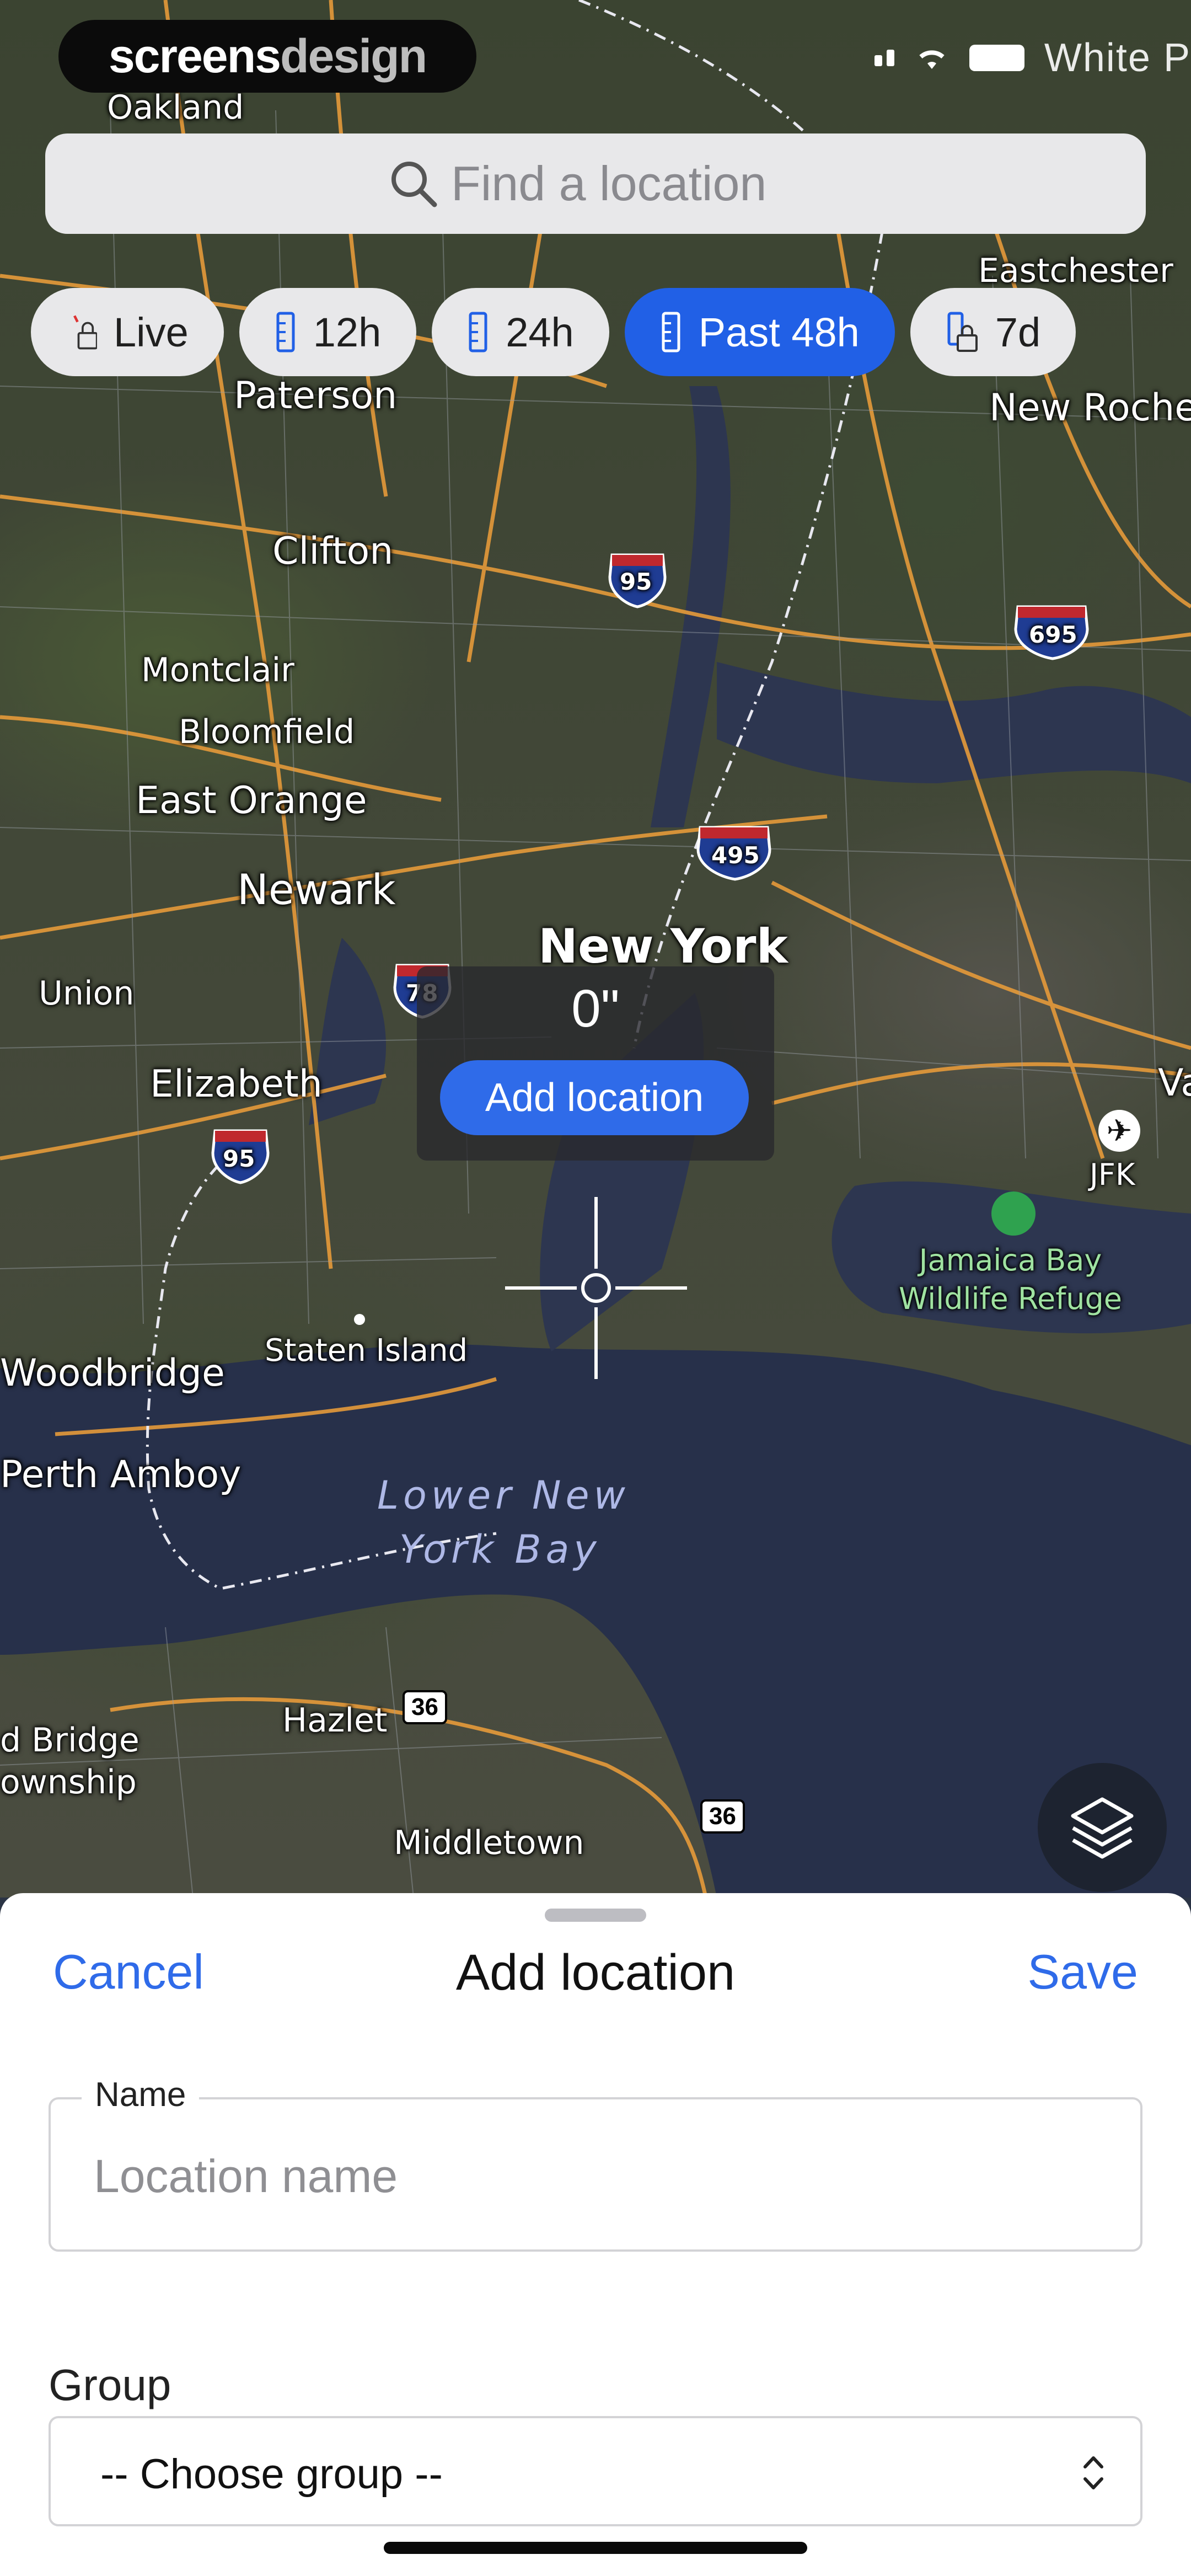  What do you see at coordinates (962, 332) in the screenshot?
I see `lock-ruler-icon` at bounding box center [962, 332].